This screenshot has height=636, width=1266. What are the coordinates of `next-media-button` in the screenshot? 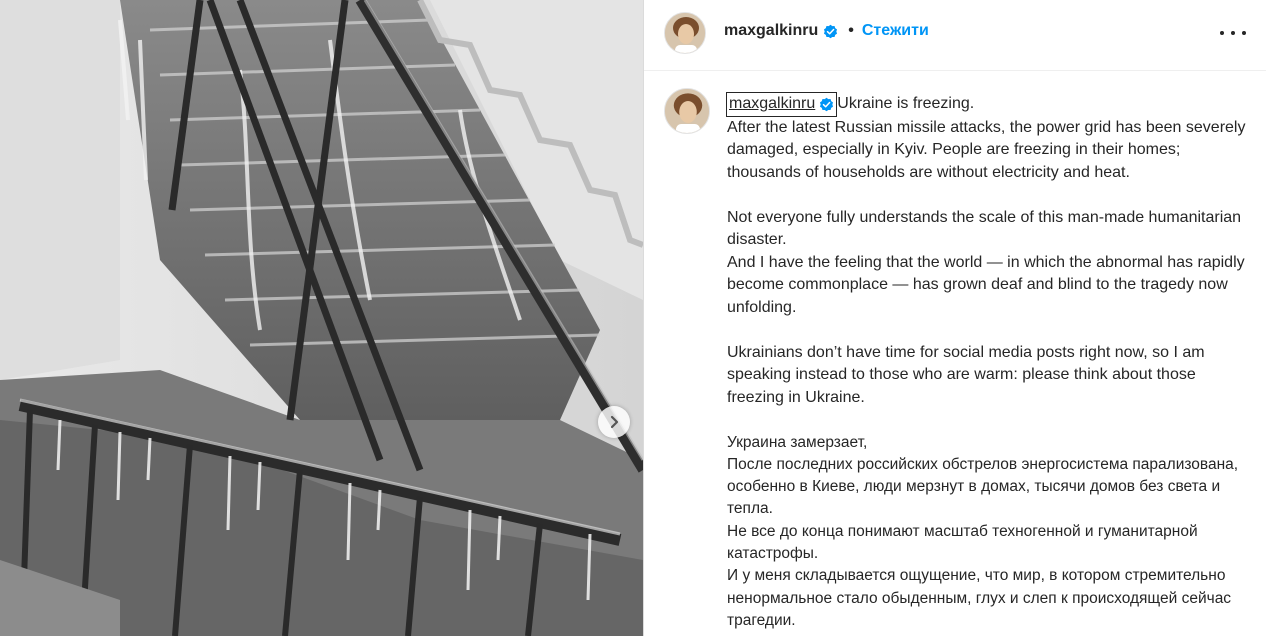 It's located at (614, 422).